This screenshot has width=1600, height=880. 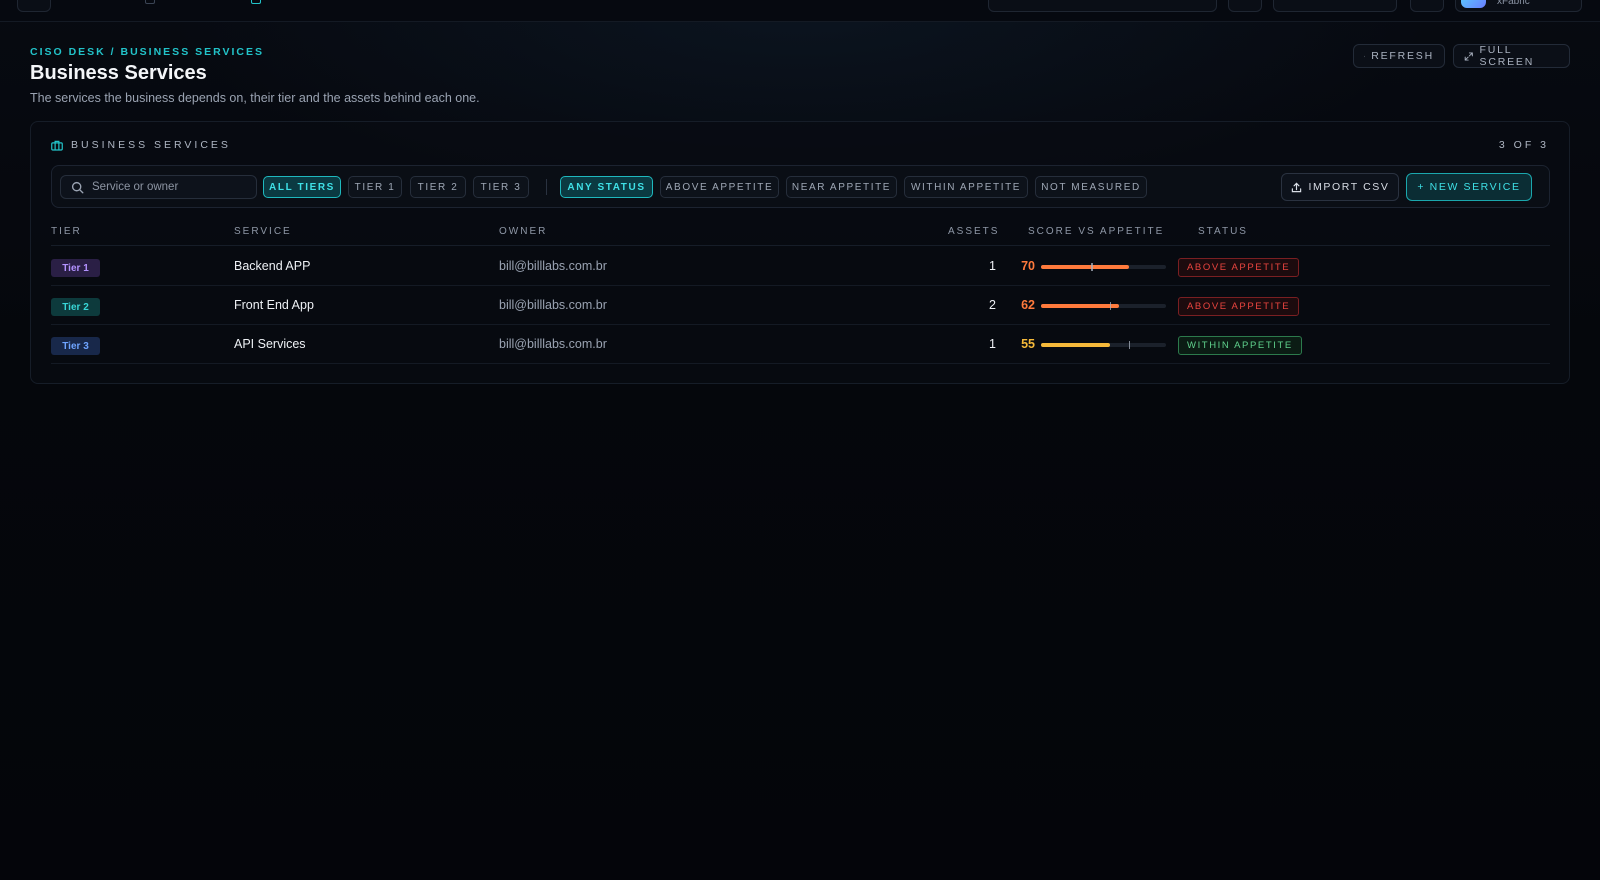 I want to click on col-tier: TIER, so click(x=66, y=231).